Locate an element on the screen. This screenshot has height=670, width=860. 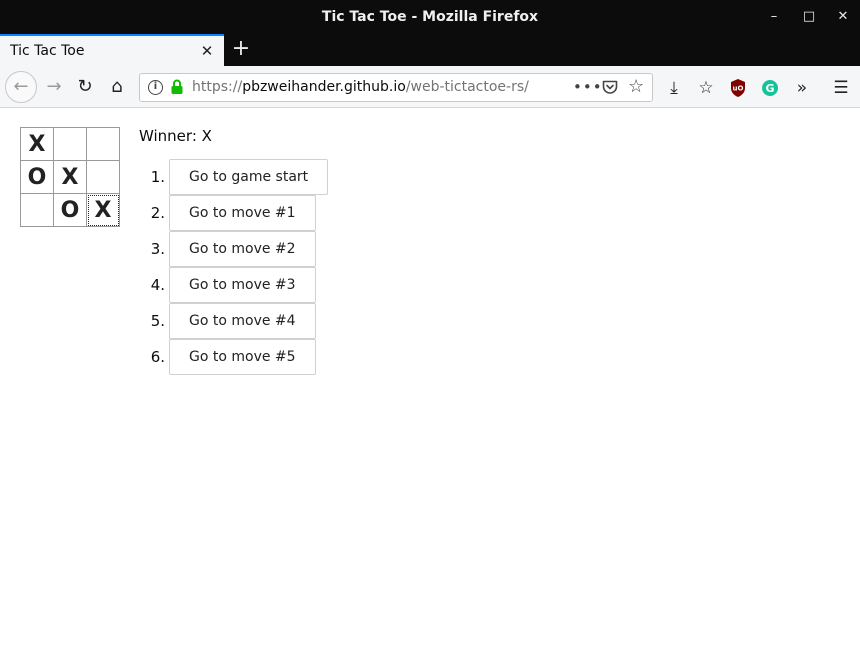
ublock-origin-icon: uO is located at coordinates (738, 88).